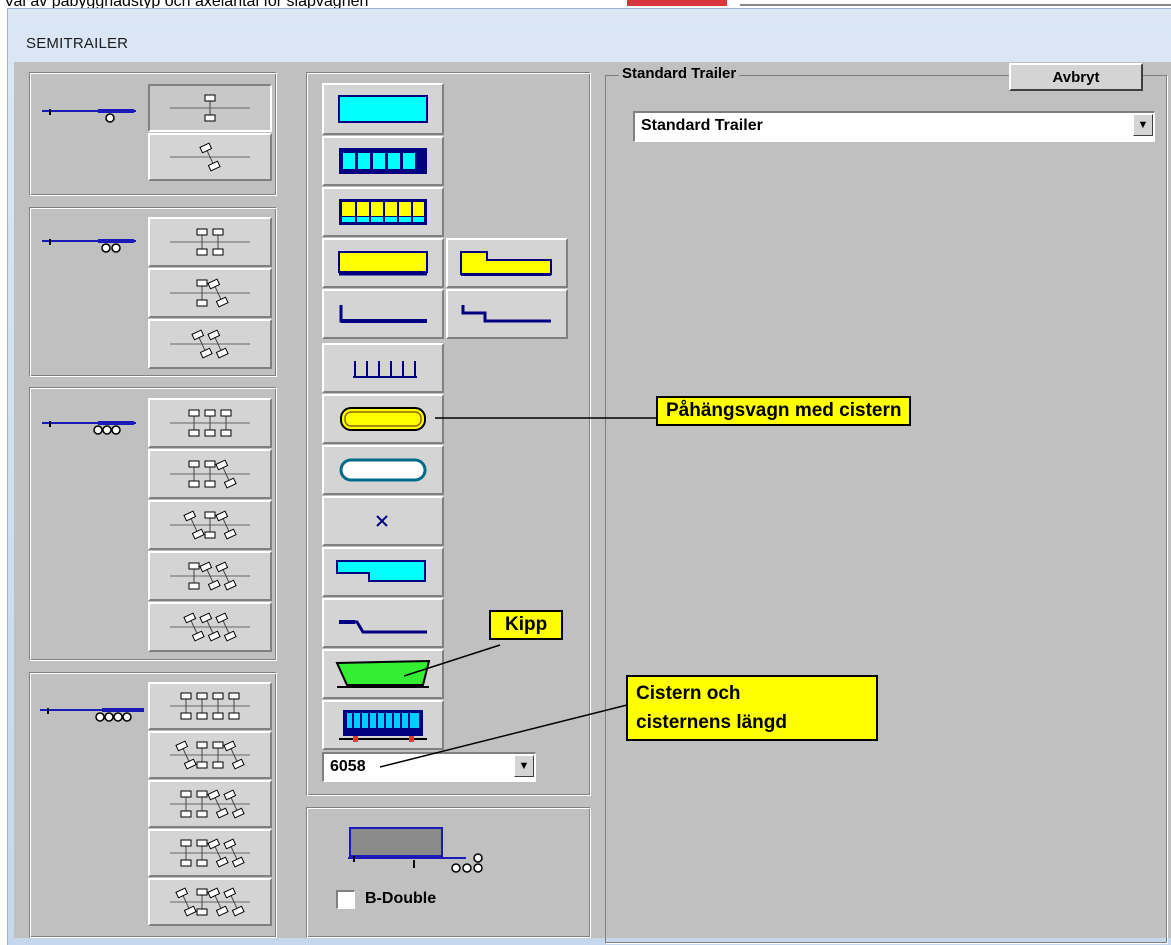 This screenshot has width=1171, height=945. Describe the element at coordinates (688, 693) in the screenshot. I see `callout-cistern-length-line1: Cistern och` at that location.